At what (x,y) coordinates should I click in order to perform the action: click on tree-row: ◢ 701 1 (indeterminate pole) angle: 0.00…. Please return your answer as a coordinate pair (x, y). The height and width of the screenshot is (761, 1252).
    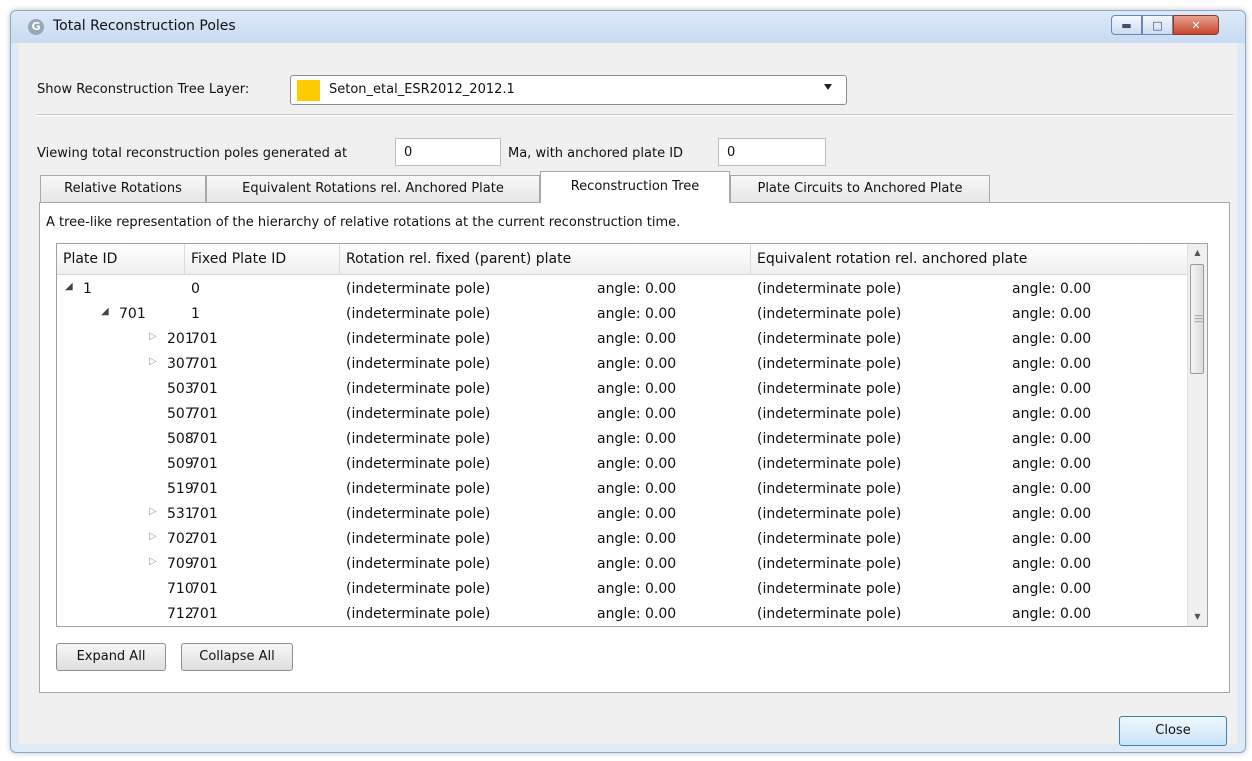
    Looking at the image, I should click on (622, 315).